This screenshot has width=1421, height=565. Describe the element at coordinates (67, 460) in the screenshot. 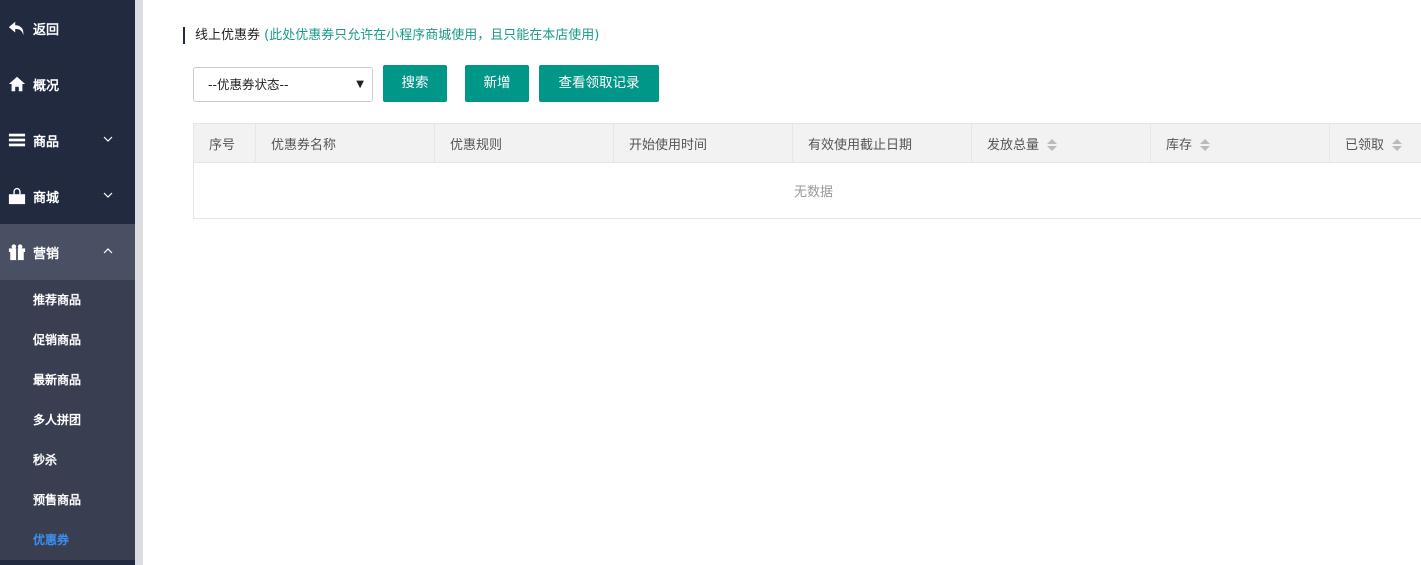

I see `submenu-item-flash-sale: 秒杀` at that location.